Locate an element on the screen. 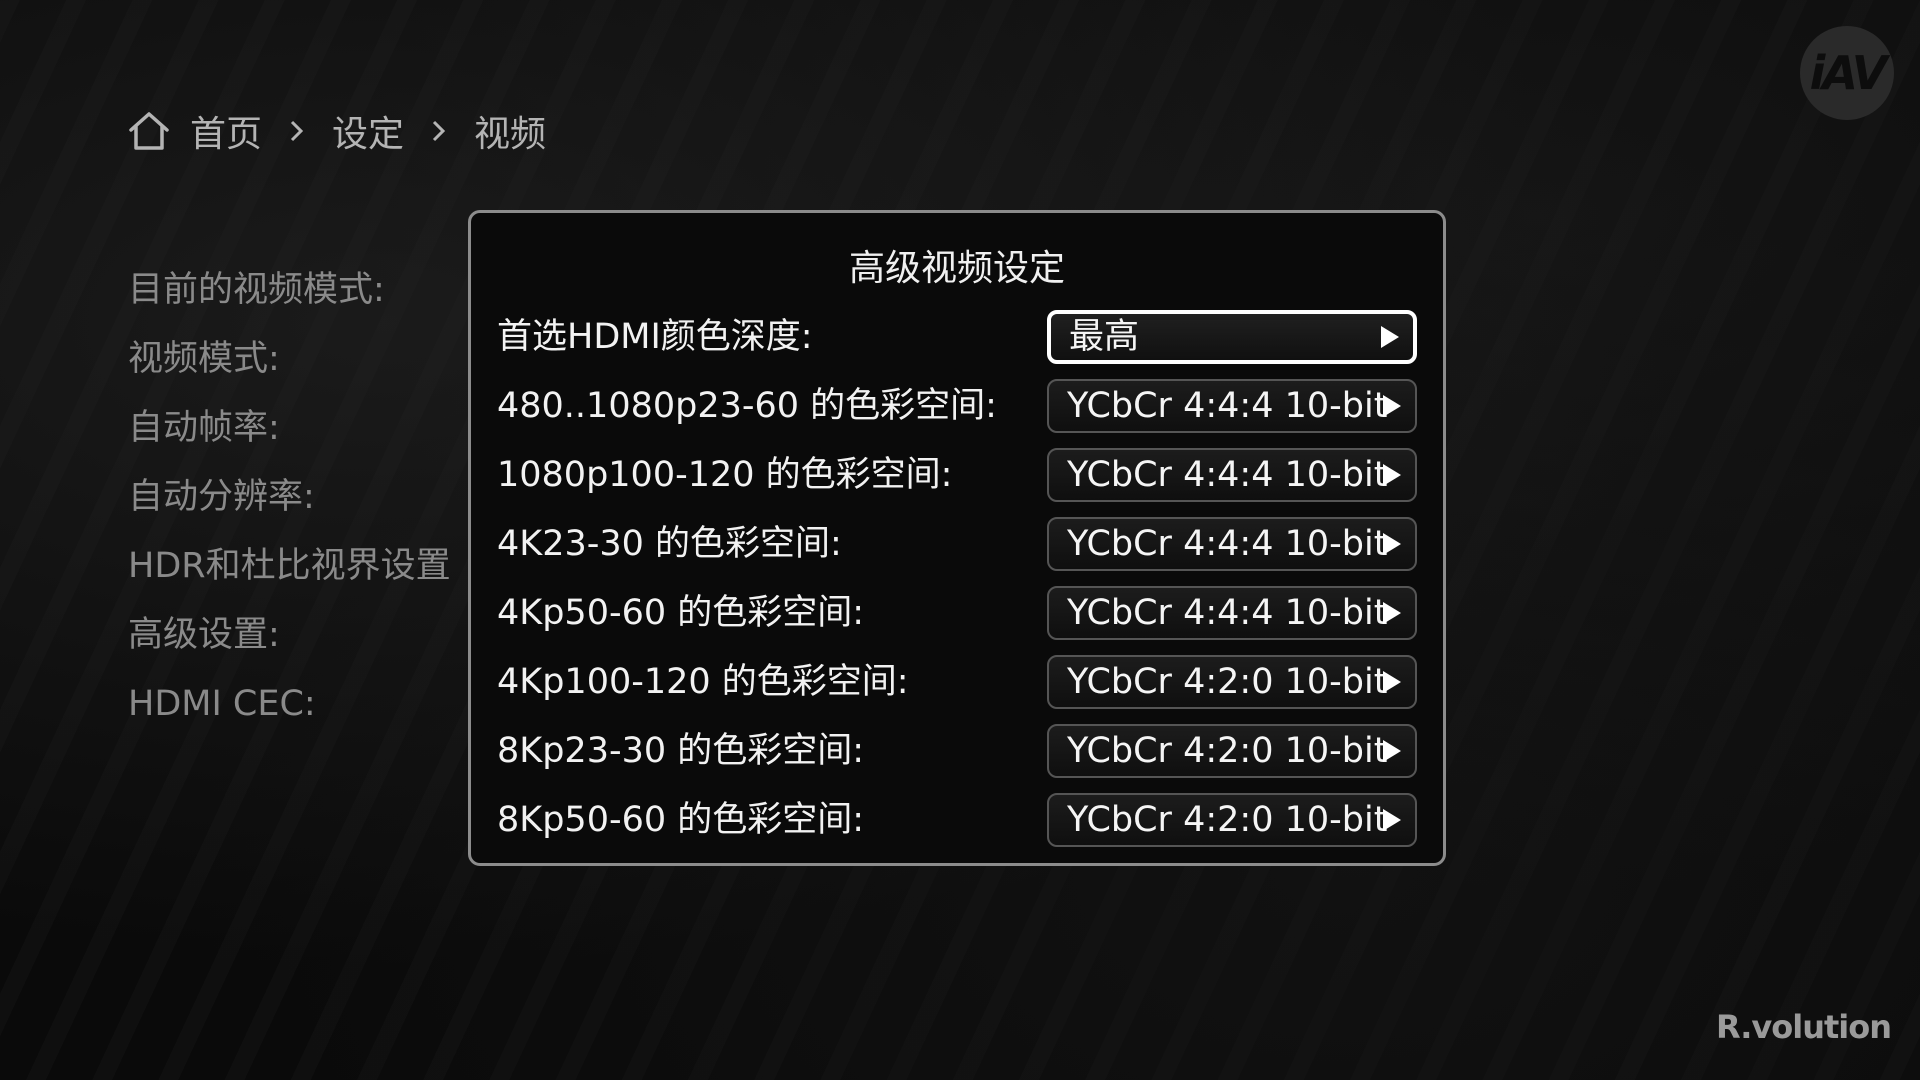 Image resolution: width=1920 pixels, height=1080 pixels. setting-row-8kp23-30: 8Kp23-30 的色彩空间: YCbCr 4:2:0 10-bit is located at coordinates (957, 751).